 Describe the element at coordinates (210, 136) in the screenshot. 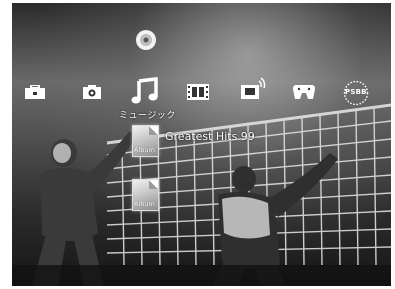

I see `album-title: Greatest Hits 99` at that location.